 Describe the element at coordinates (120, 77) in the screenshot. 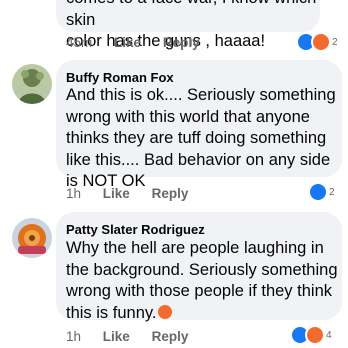

I see `comment-author: Buffy Roman Fox` at that location.